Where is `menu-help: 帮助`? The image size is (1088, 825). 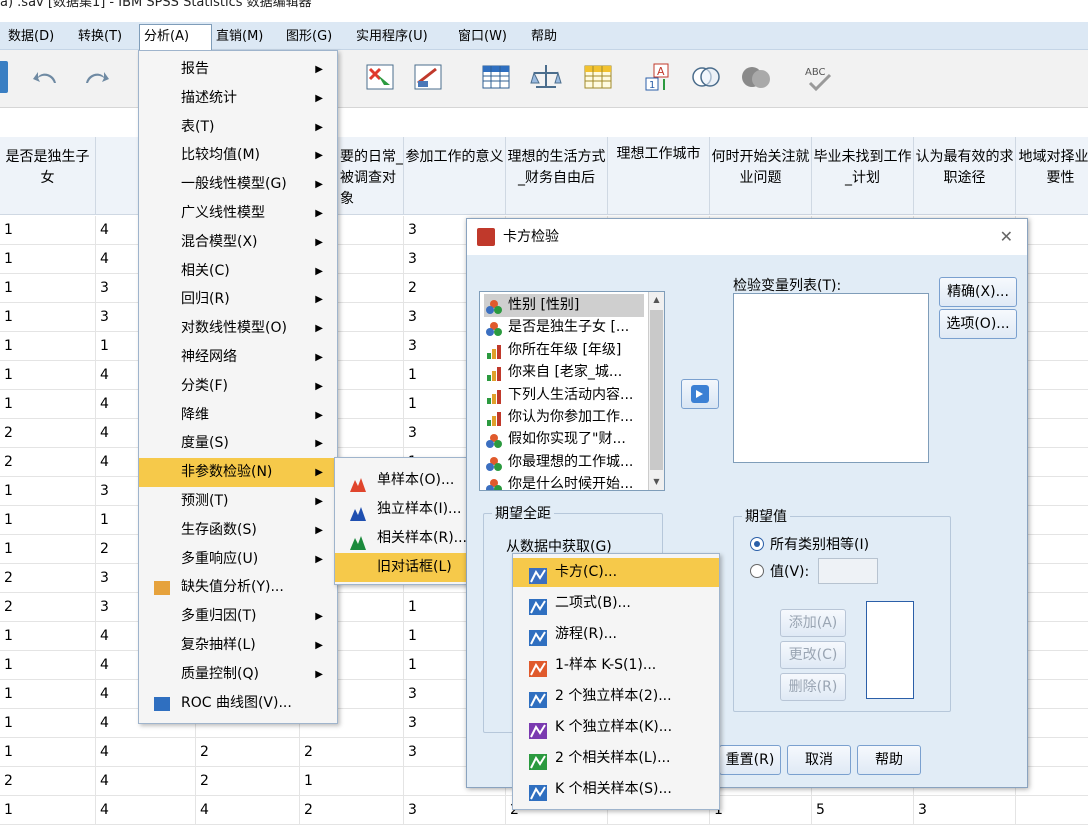 menu-help: 帮助 is located at coordinates (544, 36).